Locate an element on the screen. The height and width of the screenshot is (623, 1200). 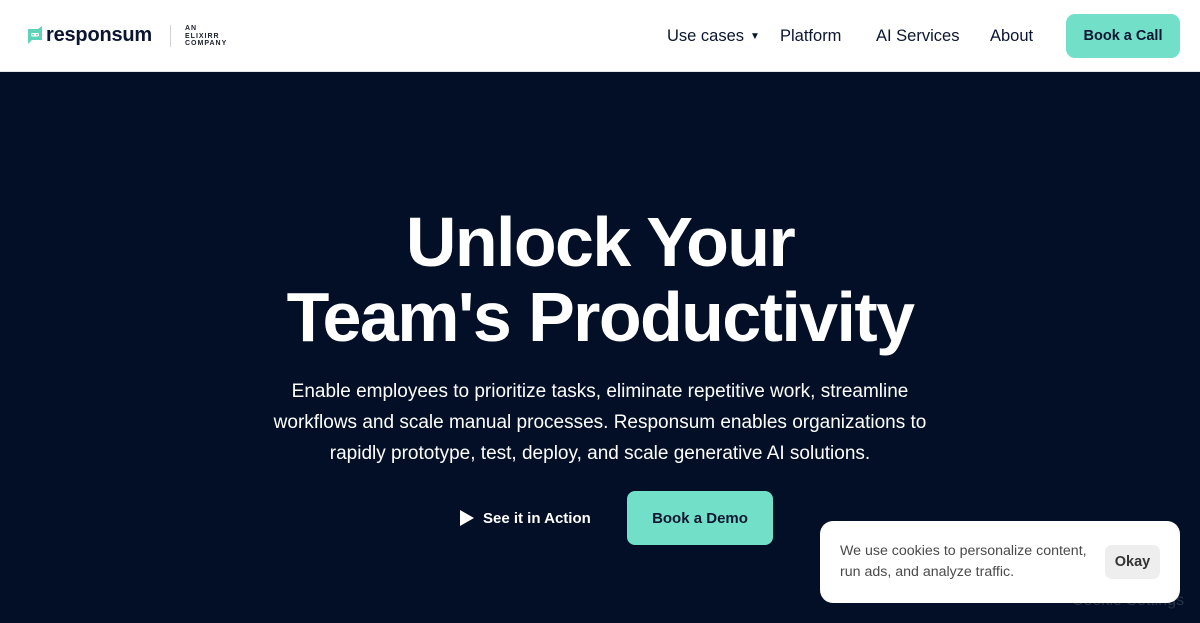
logo-tagline: AN ELIXIRR COMPANY is located at coordinates (206, 36).